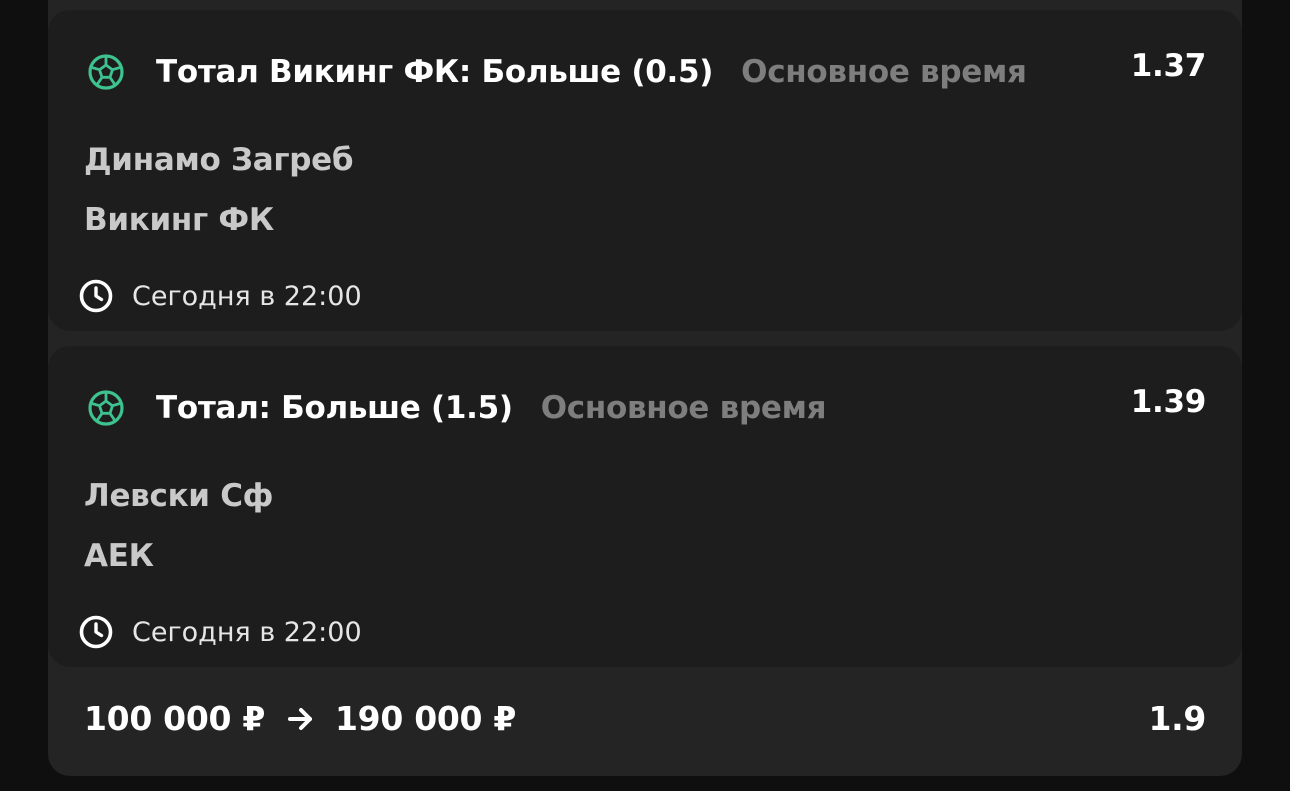  I want to click on bet-odds: 1.39, so click(1168, 402).